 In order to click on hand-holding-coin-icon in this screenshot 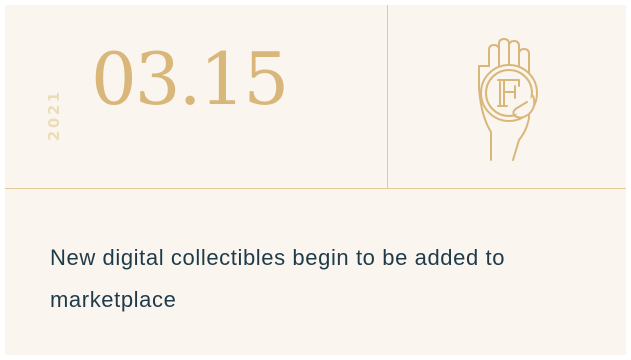, I will do `click(512, 98)`.